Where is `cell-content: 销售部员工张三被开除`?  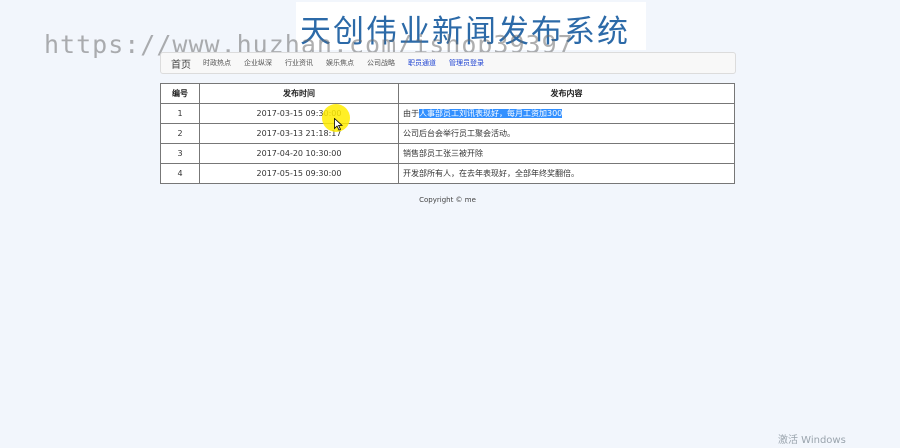
cell-content: 销售部员工张三被开除 is located at coordinates (566, 153).